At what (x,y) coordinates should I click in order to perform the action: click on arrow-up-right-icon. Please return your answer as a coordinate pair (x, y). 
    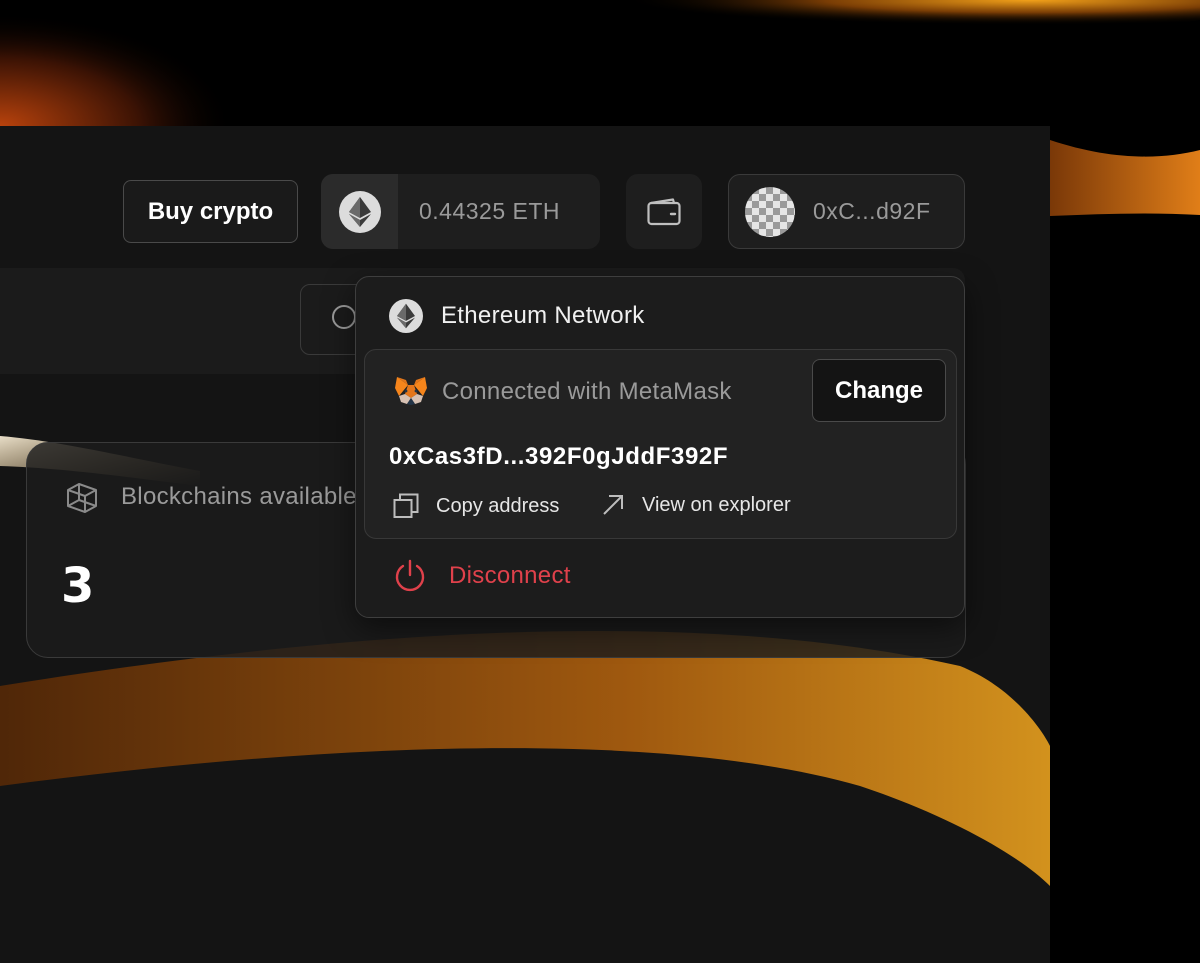
    Looking at the image, I should click on (613, 505).